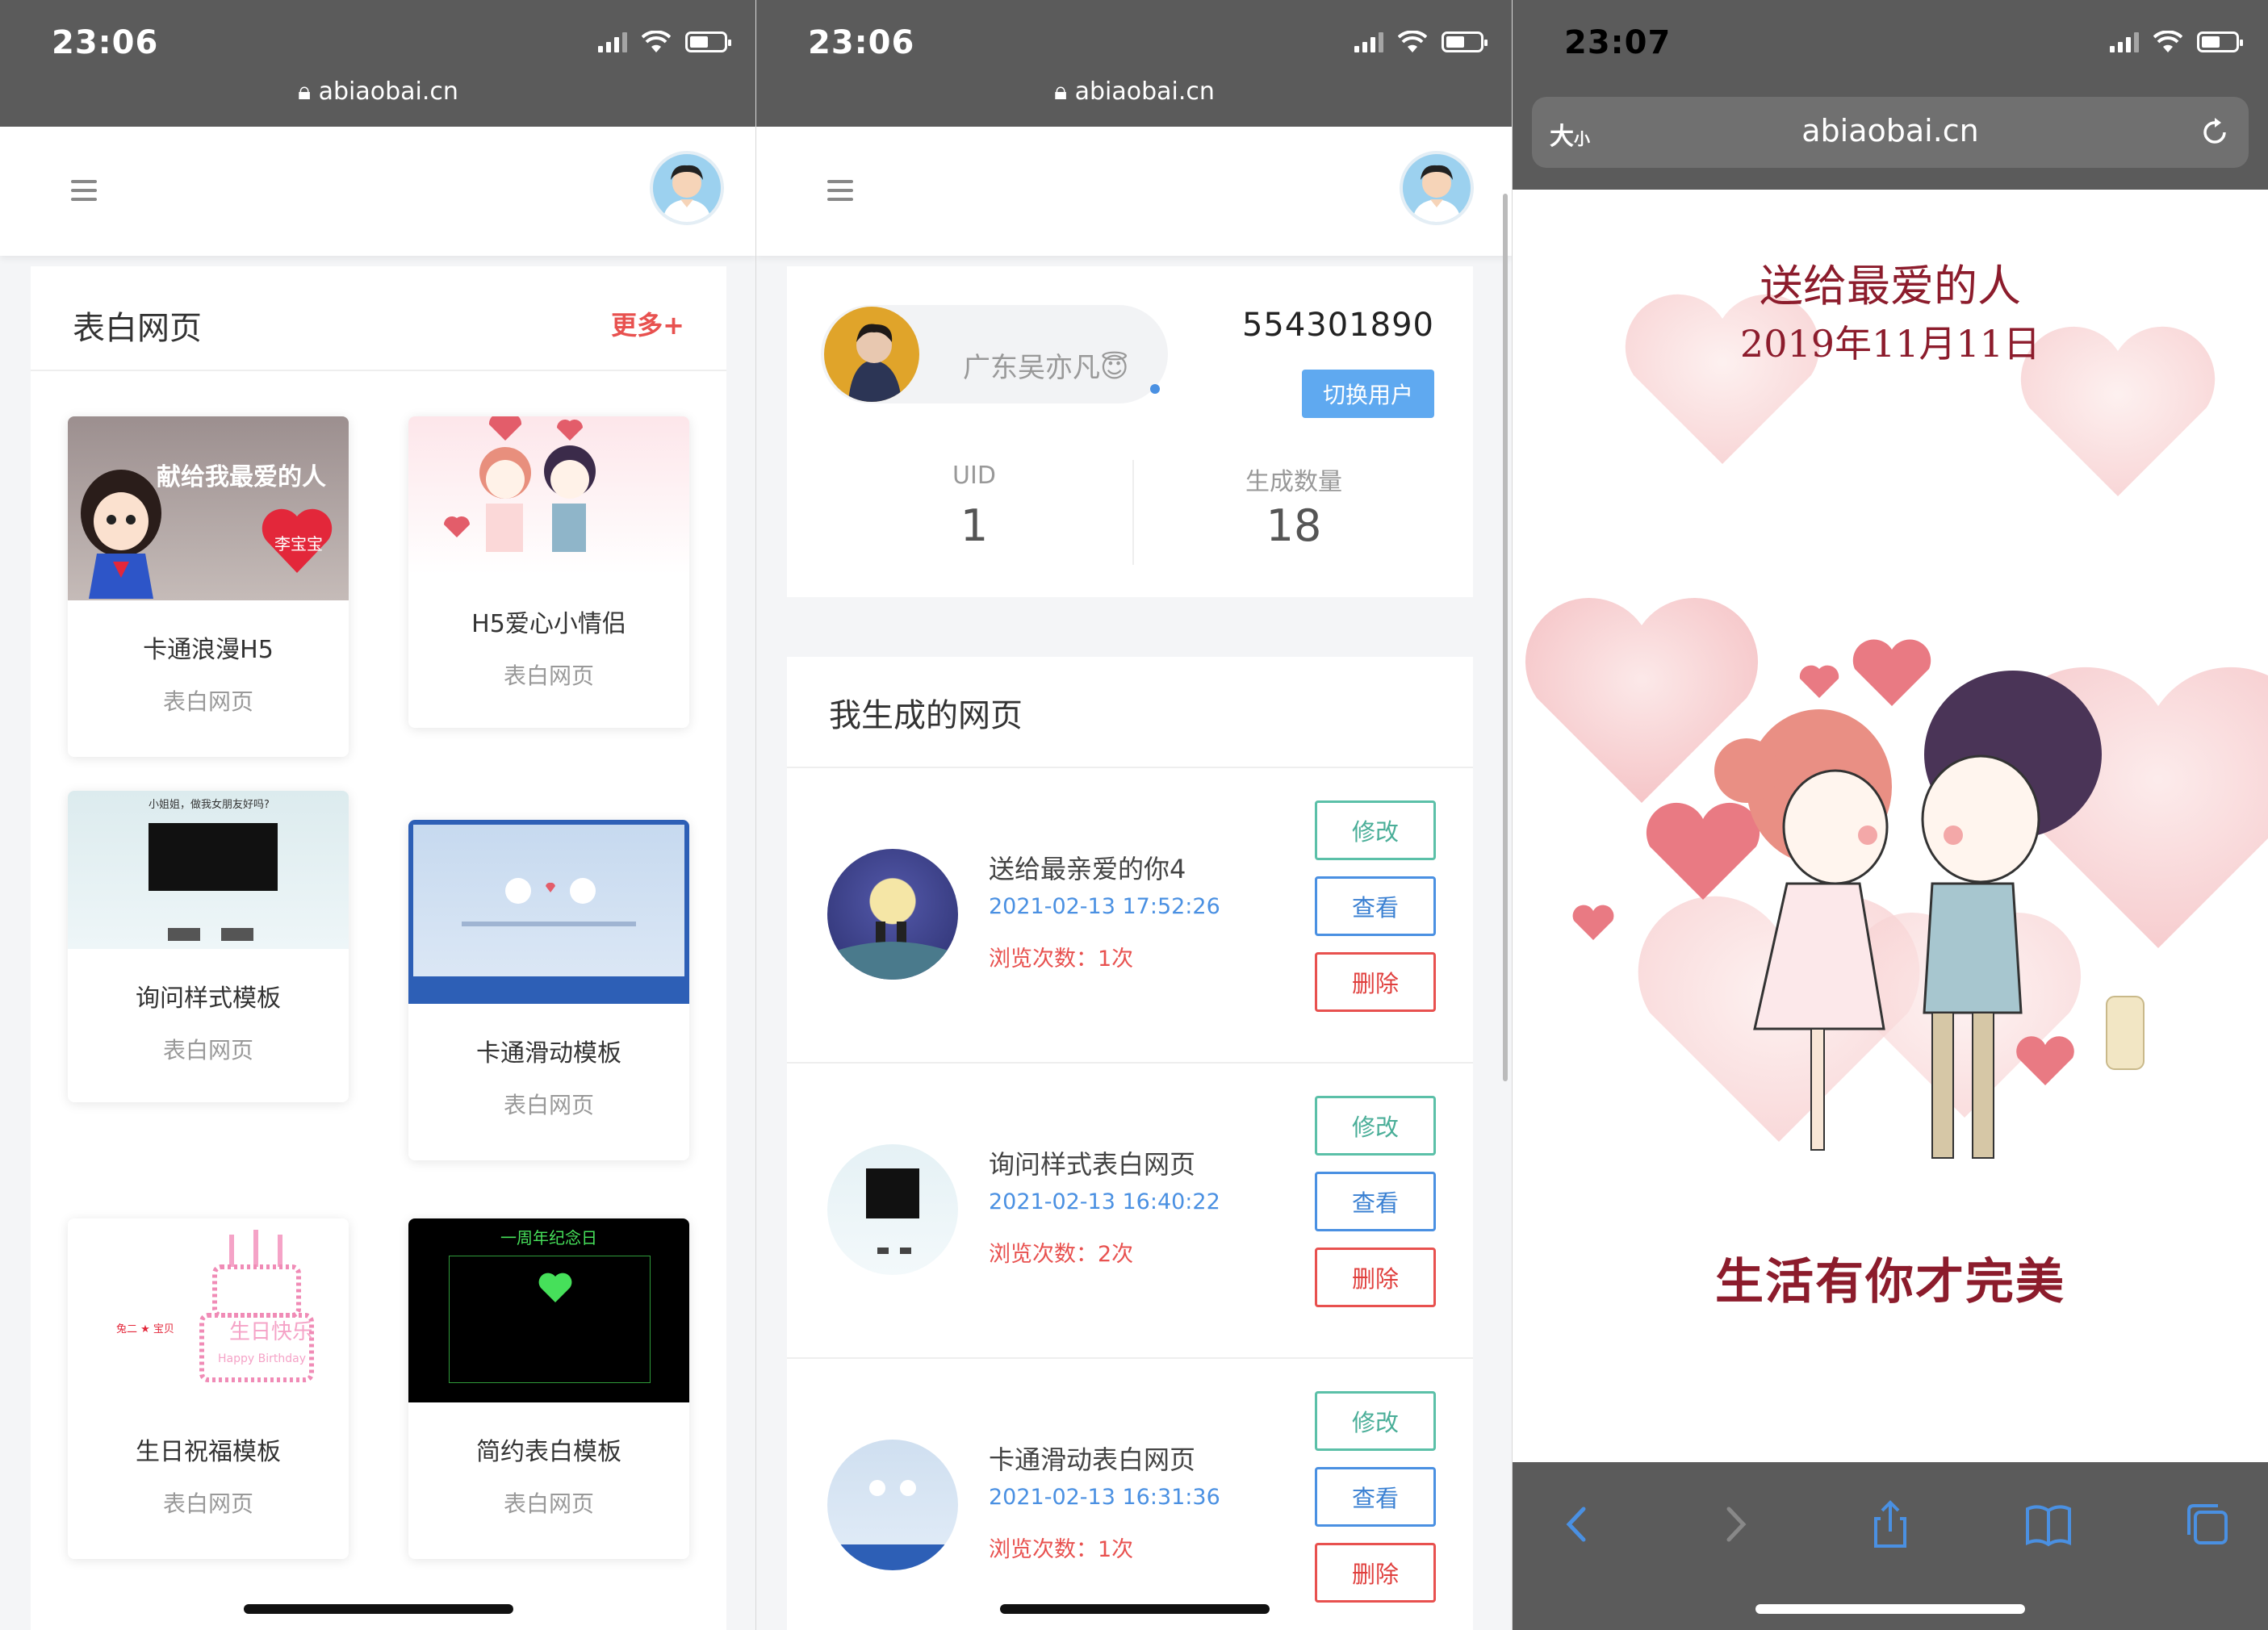 This screenshot has height=1630, width=2268. I want to click on section-title: 表白网页, so click(137, 328).